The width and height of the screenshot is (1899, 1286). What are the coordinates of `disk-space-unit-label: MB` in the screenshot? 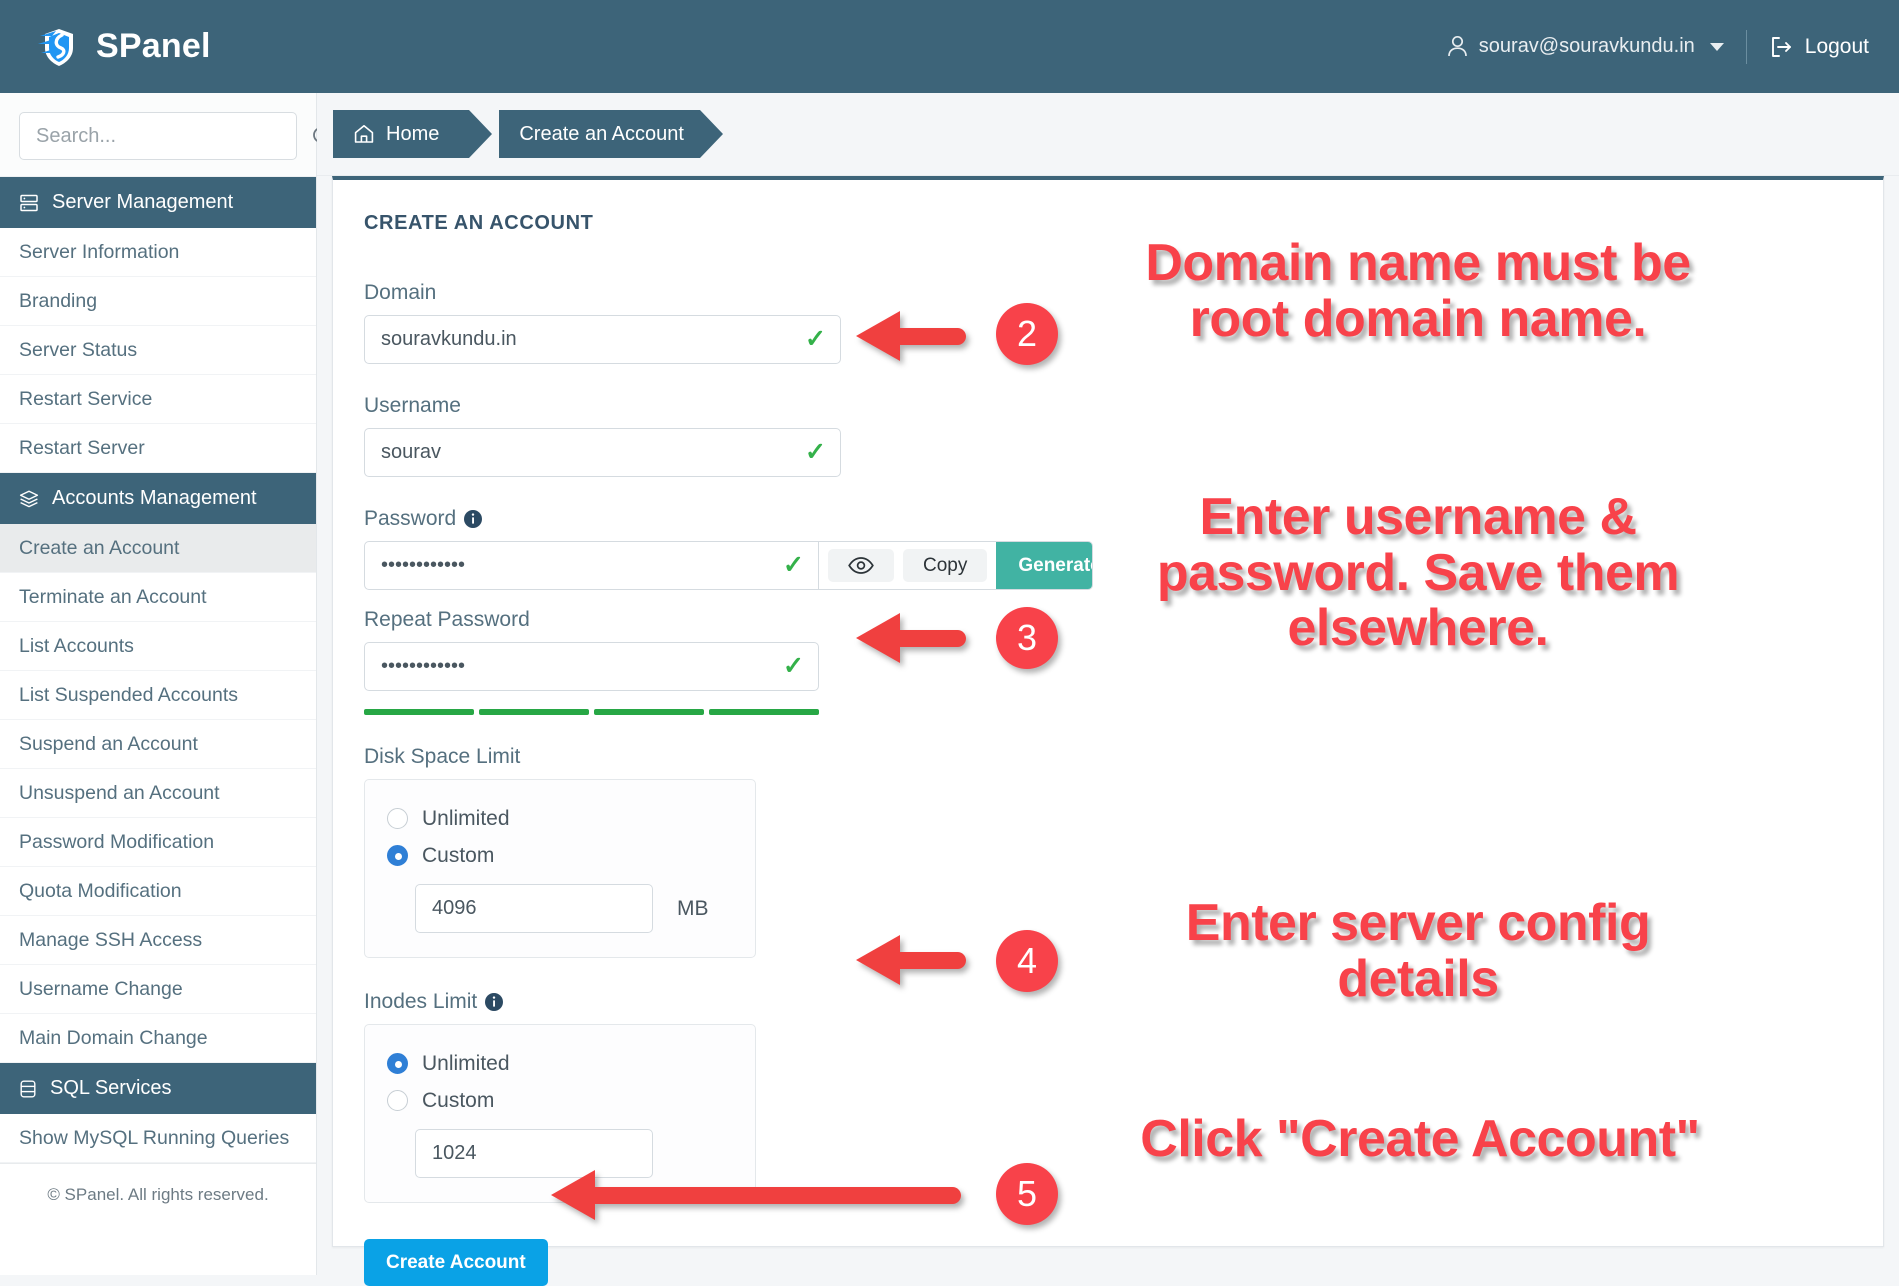 It's located at (693, 908).